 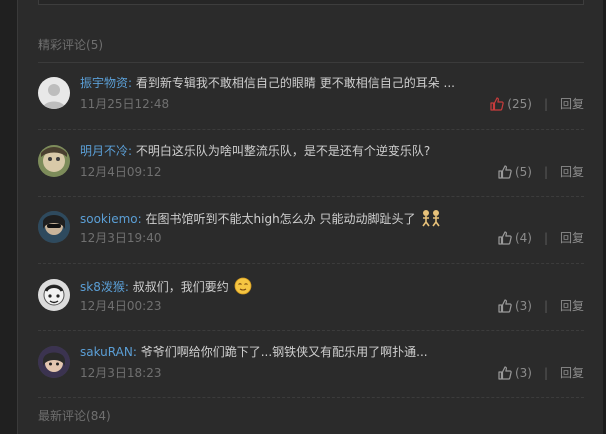 I want to click on like-count: (4), so click(x=523, y=238).